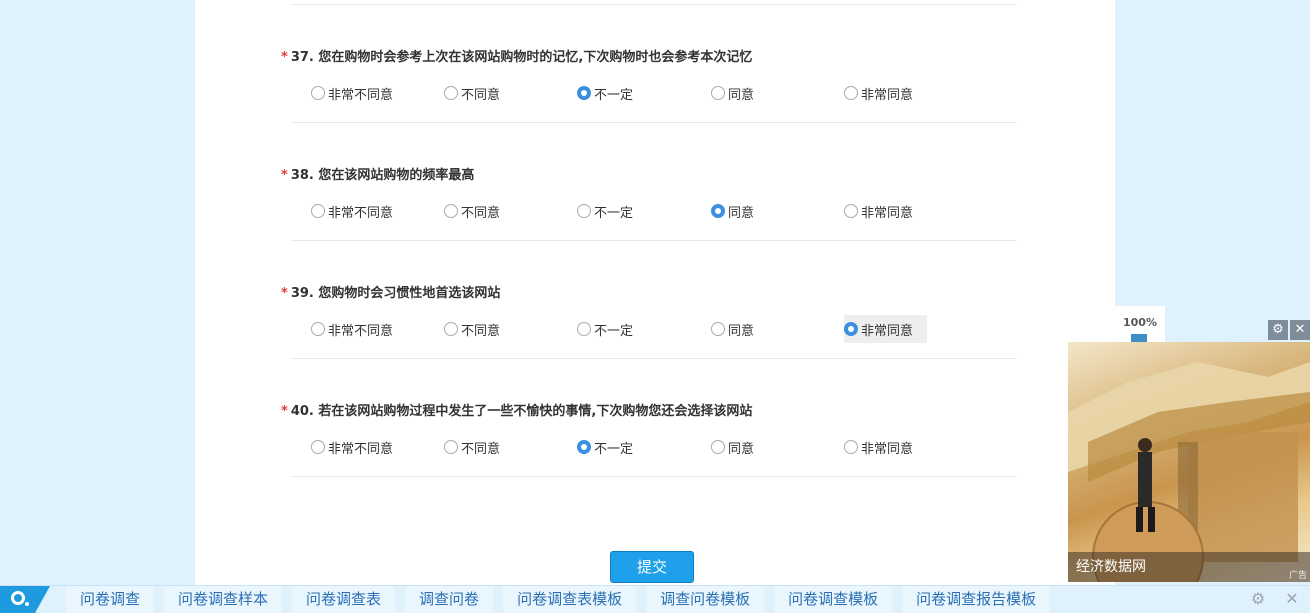 The height and width of the screenshot is (613, 1310). I want to click on question-number: 38., so click(302, 175).